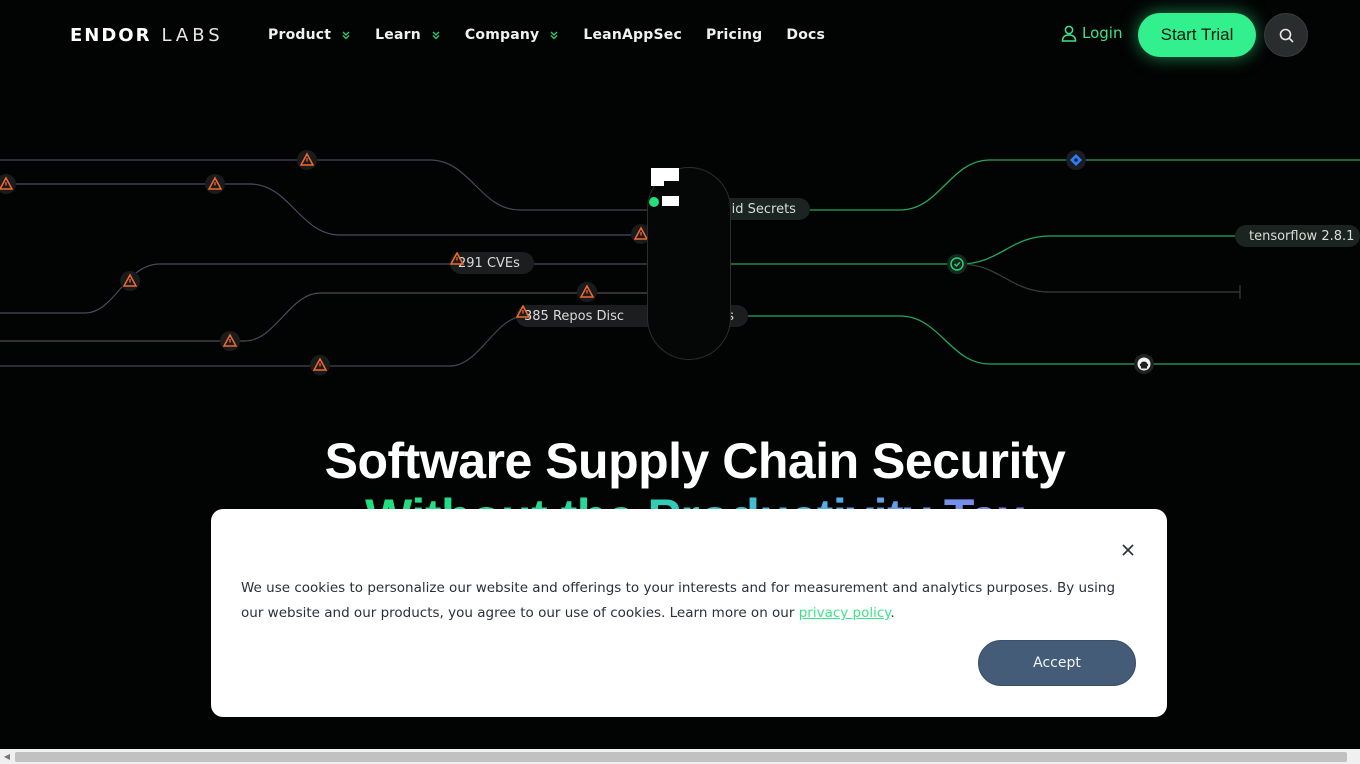 The image size is (1360, 764). I want to click on horizontal-scrollbar: ◀, so click(680, 756).